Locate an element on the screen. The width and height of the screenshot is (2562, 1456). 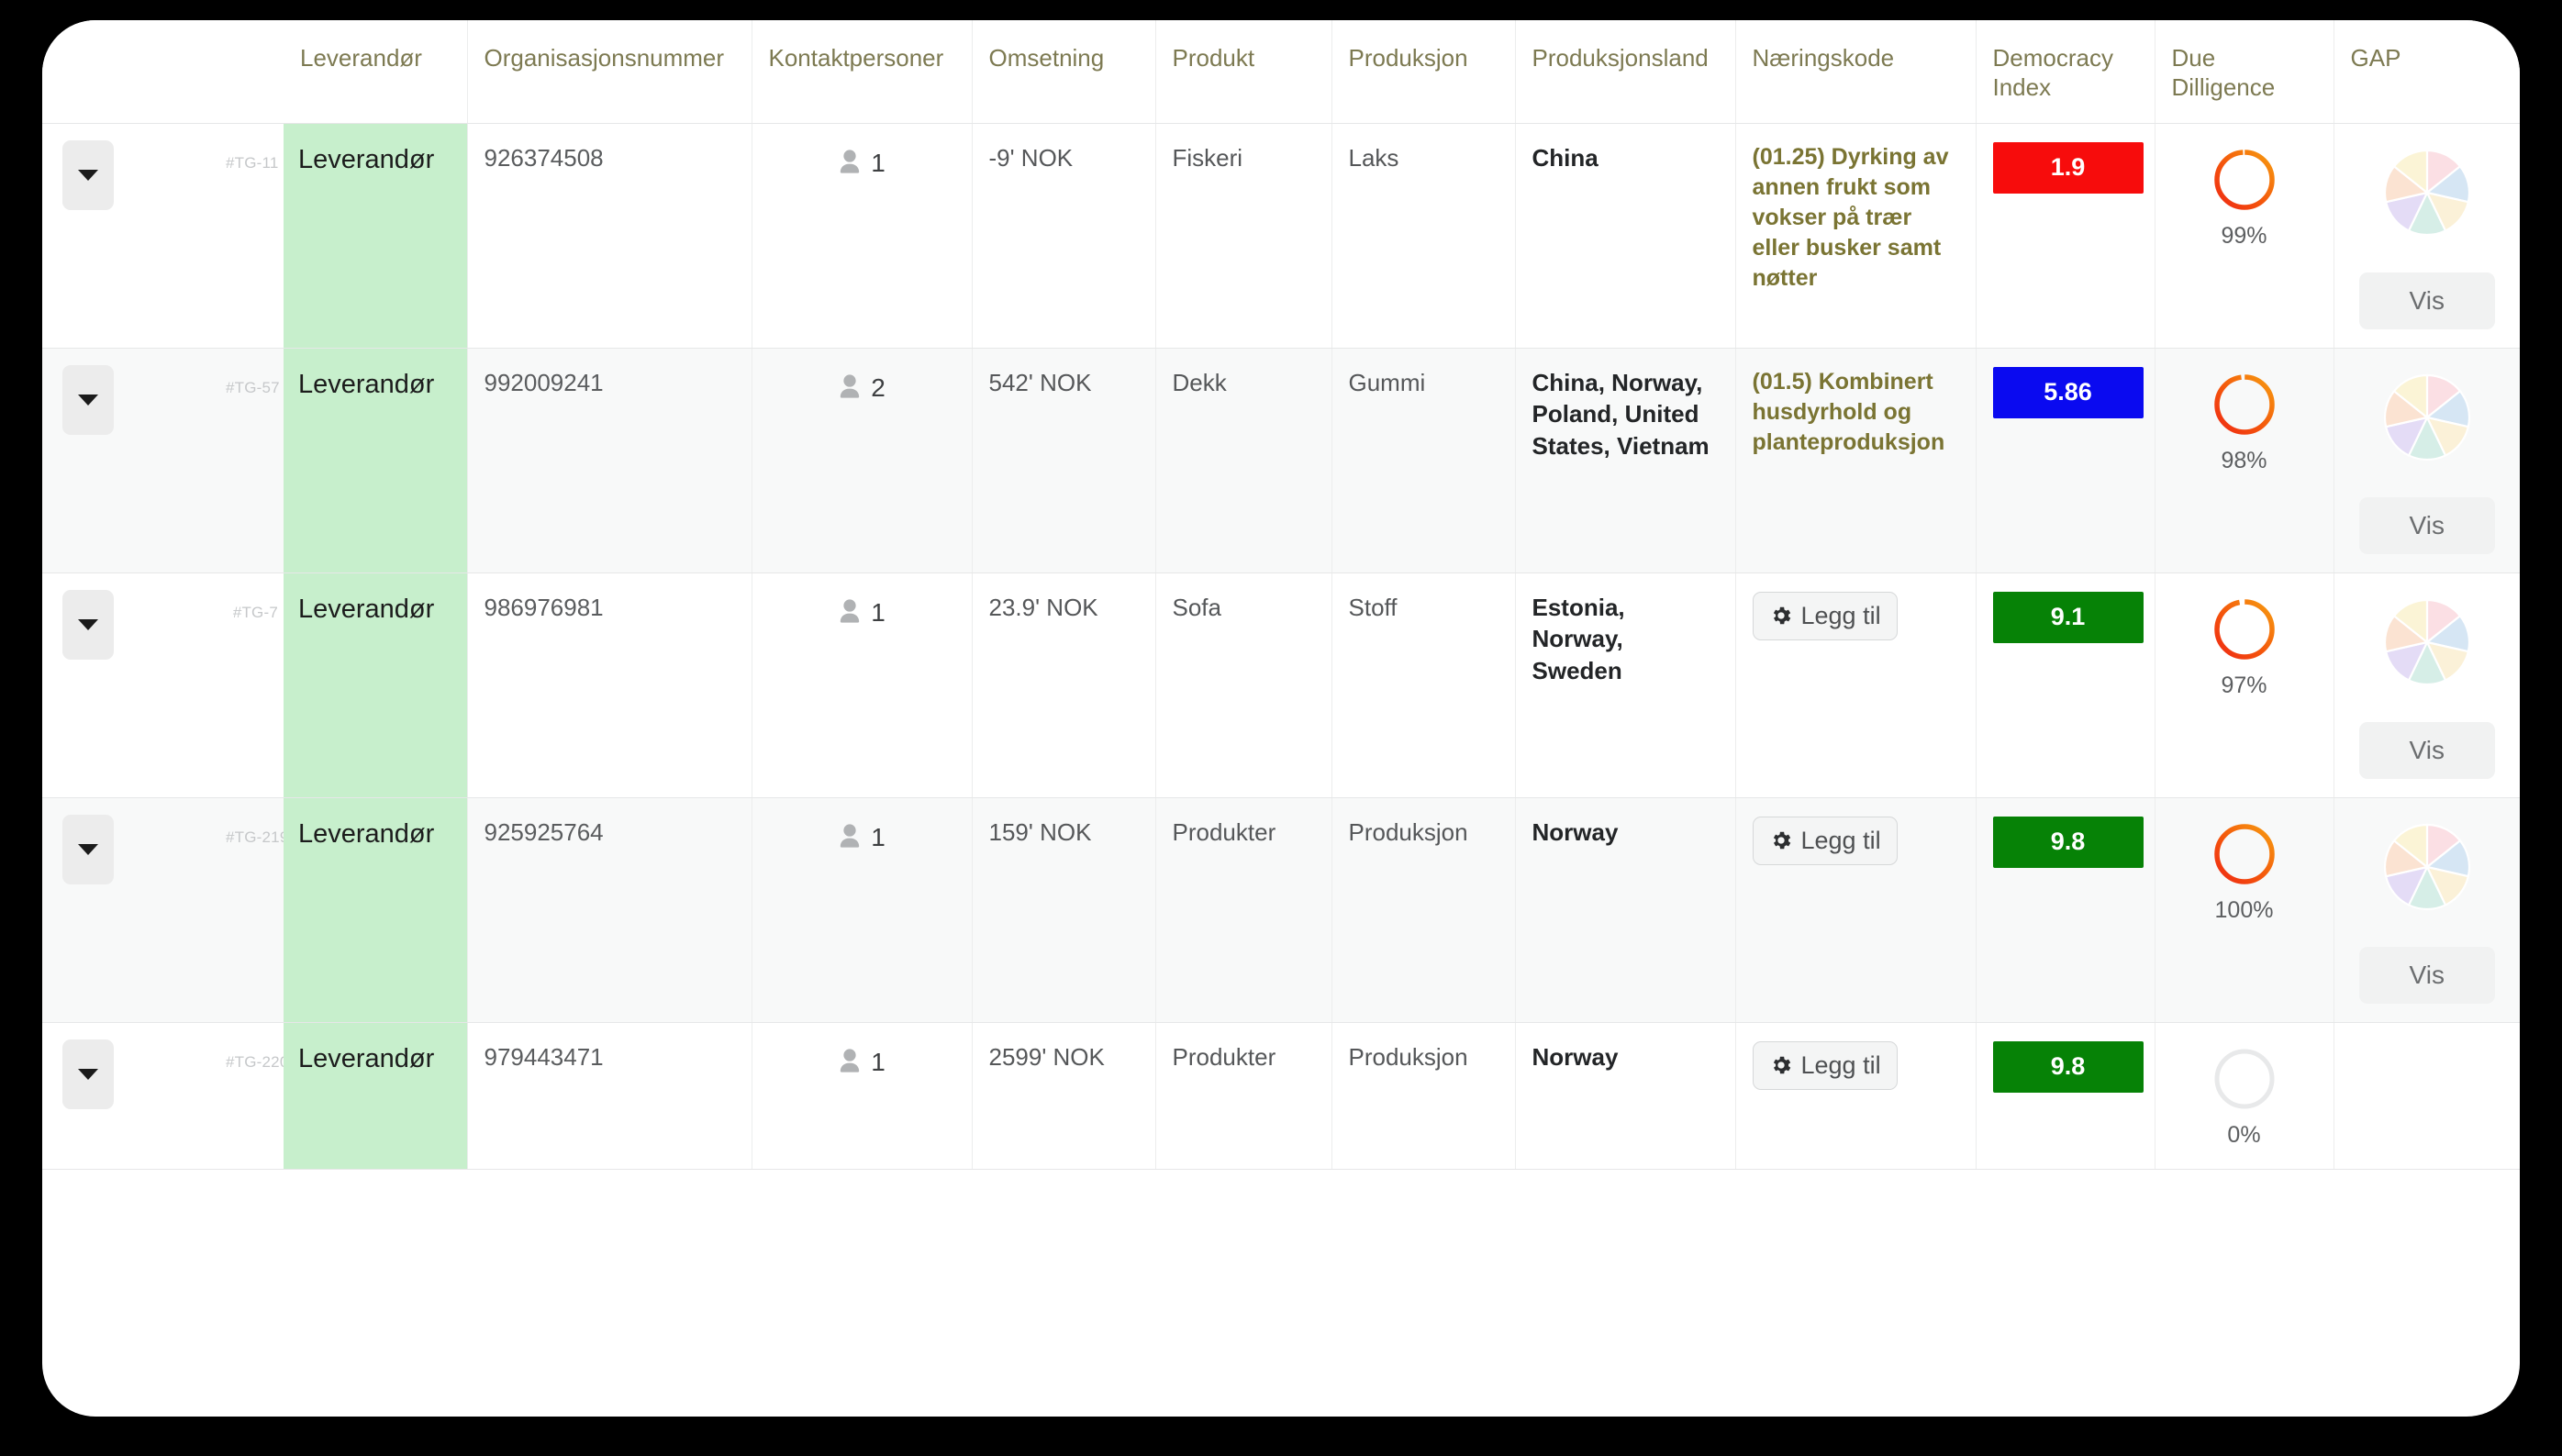
due-dilligence-cell: 98% is located at coordinates (2244, 460).